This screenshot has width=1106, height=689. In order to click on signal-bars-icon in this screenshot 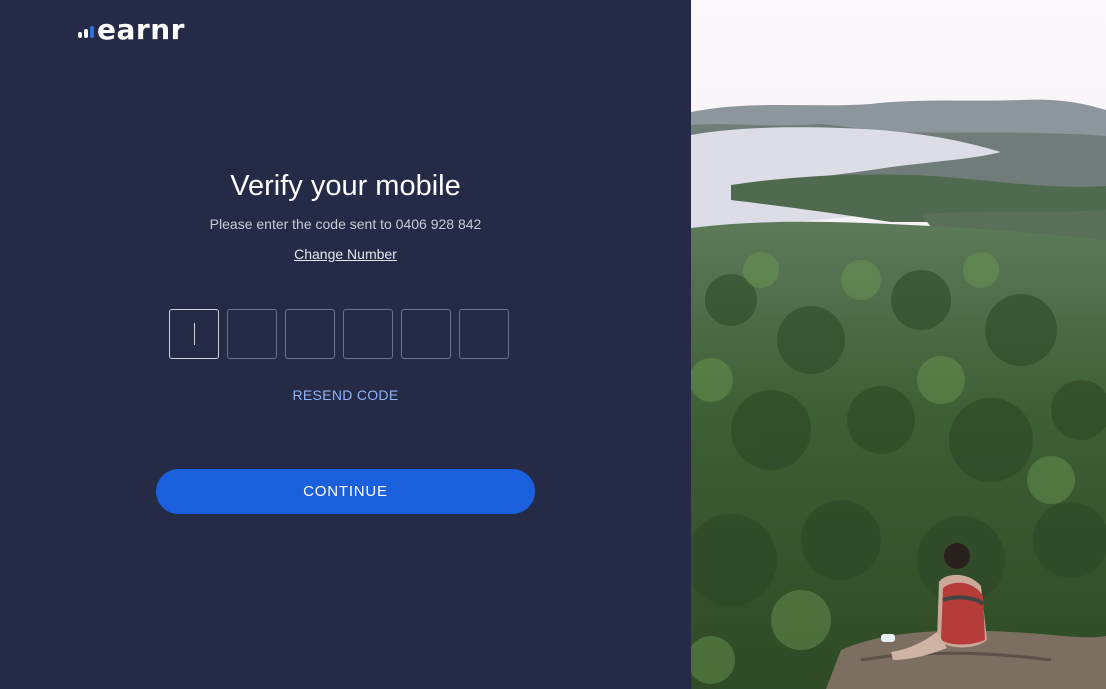, I will do `click(86, 32)`.